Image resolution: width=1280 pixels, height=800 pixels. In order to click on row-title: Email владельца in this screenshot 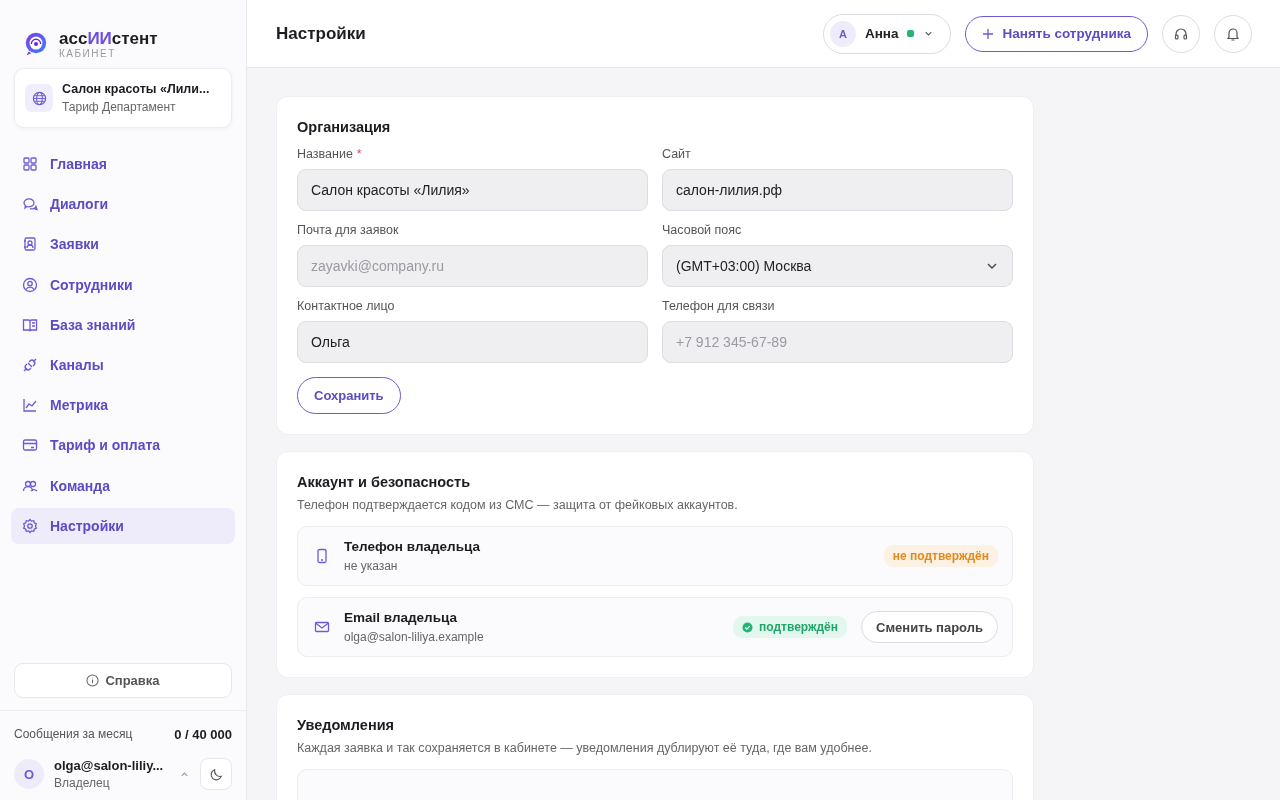, I will do `click(401, 617)`.